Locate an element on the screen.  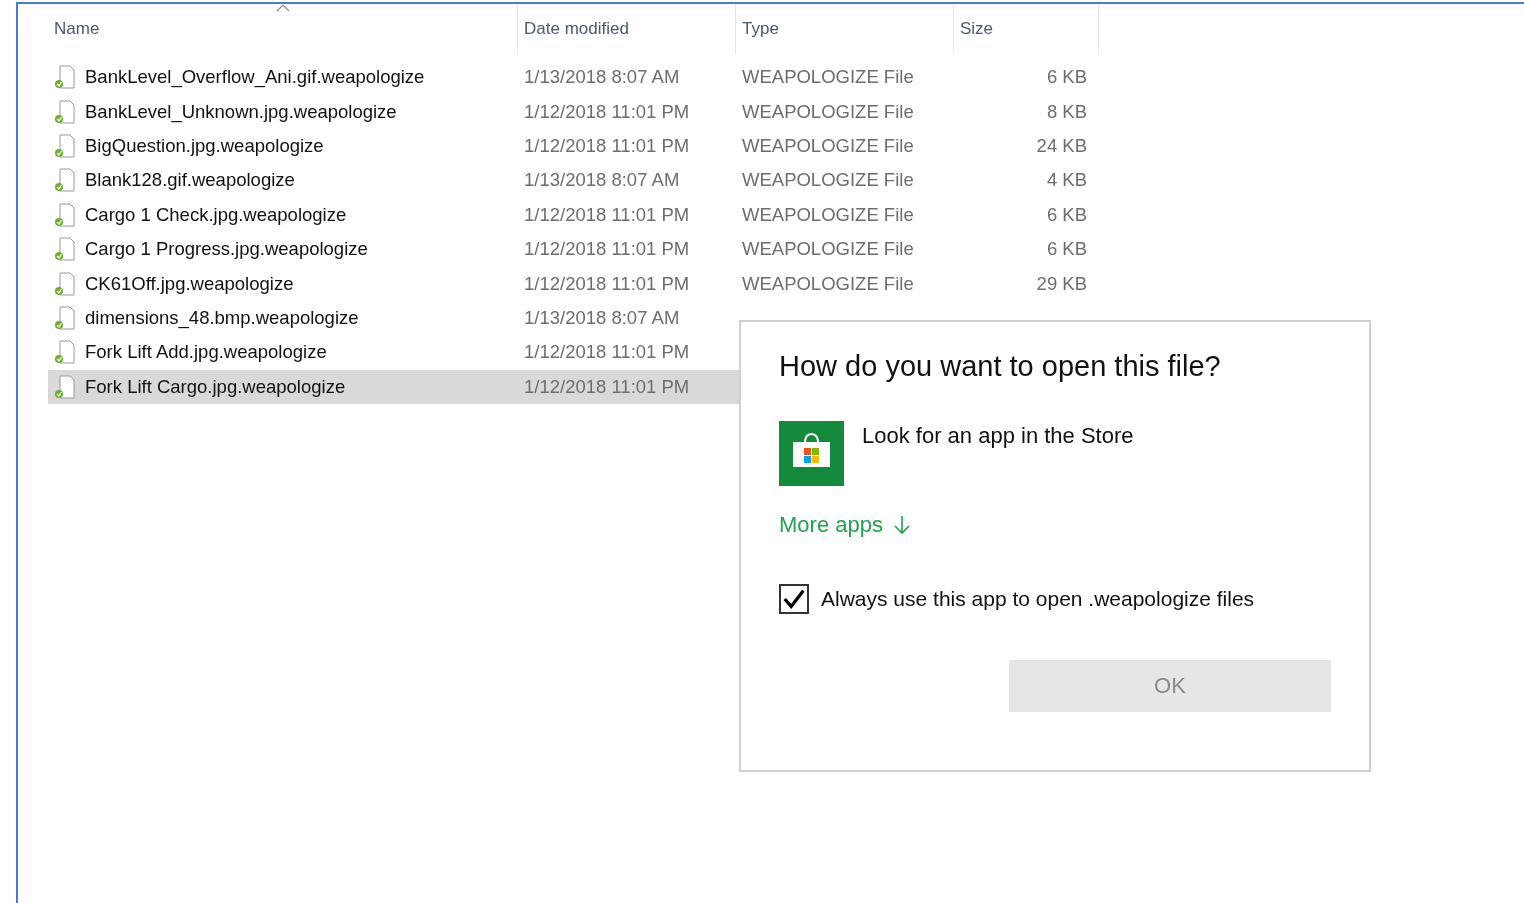
store-app-option: Look for an app in the Store is located at coordinates (1055, 453).